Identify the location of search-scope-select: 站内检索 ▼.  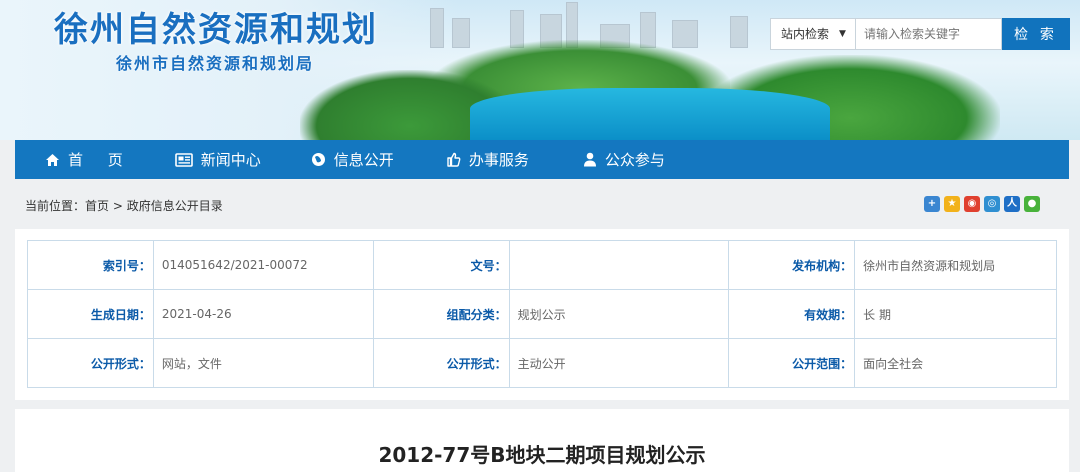
(813, 34).